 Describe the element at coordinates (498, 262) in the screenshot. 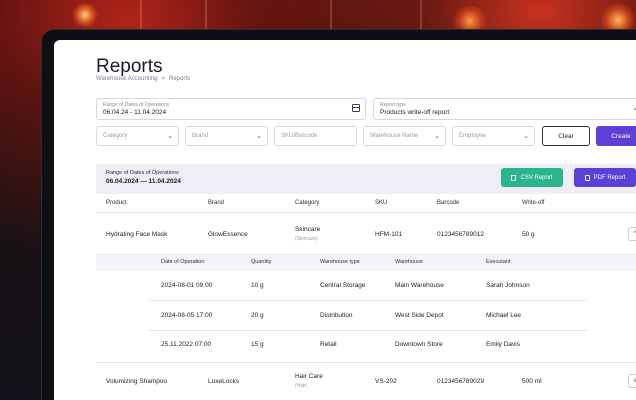

I see `subcolumn-header-executant: Executant` at that location.